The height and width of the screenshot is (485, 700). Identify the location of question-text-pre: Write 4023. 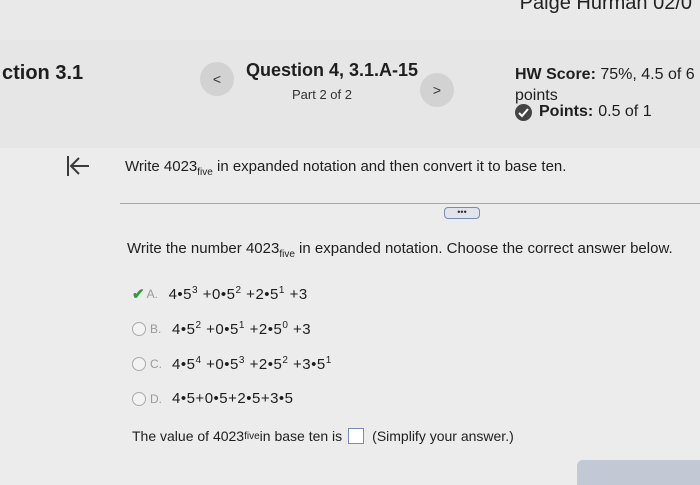
(161, 166).